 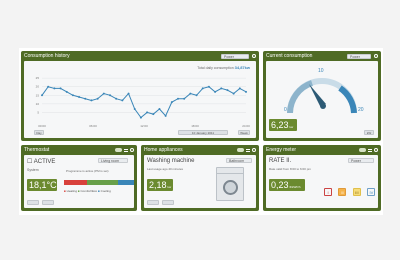 What do you see at coordinates (37, 150) in the screenshot?
I see `panel-title: Thermostat` at bounding box center [37, 150].